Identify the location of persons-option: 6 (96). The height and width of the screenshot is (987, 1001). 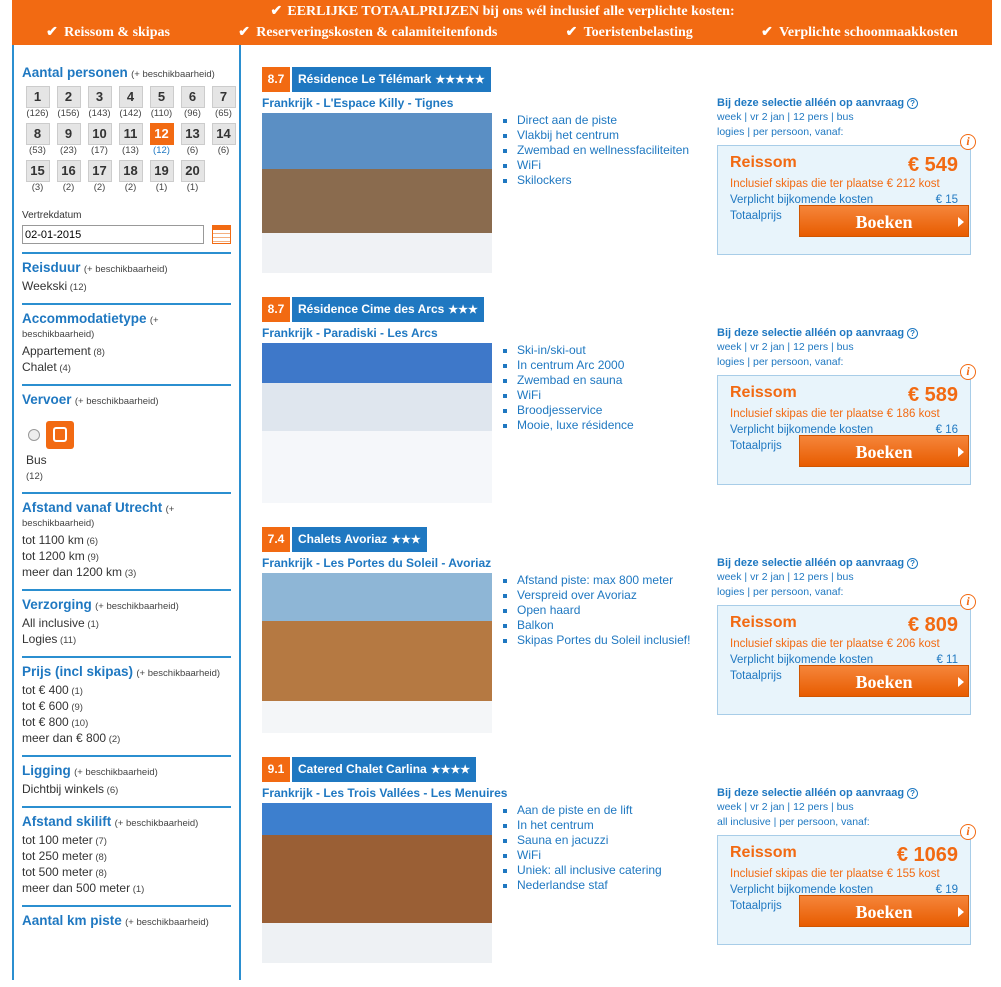
(192, 103).